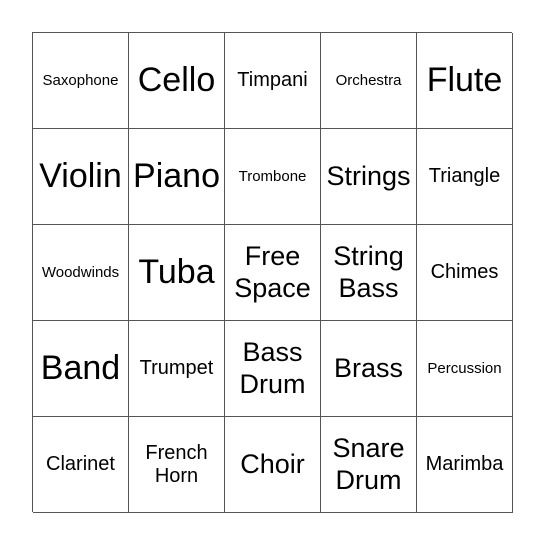 This screenshot has height=544, width=544. I want to click on bingo-cell: Cello, so click(177, 81).